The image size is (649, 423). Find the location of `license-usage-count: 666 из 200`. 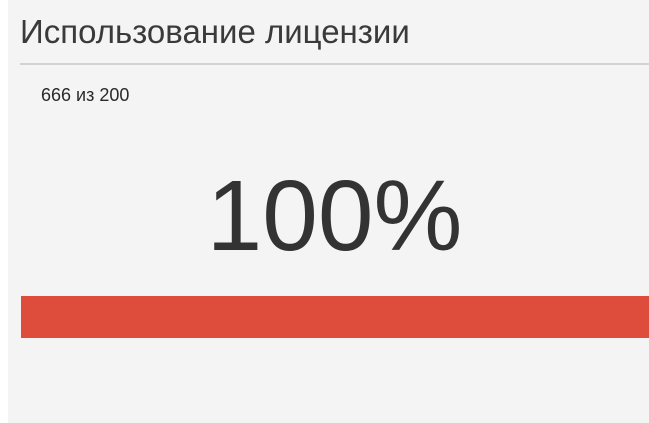

license-usage-count: 666 из 200 is located at coordinates (85, 95).